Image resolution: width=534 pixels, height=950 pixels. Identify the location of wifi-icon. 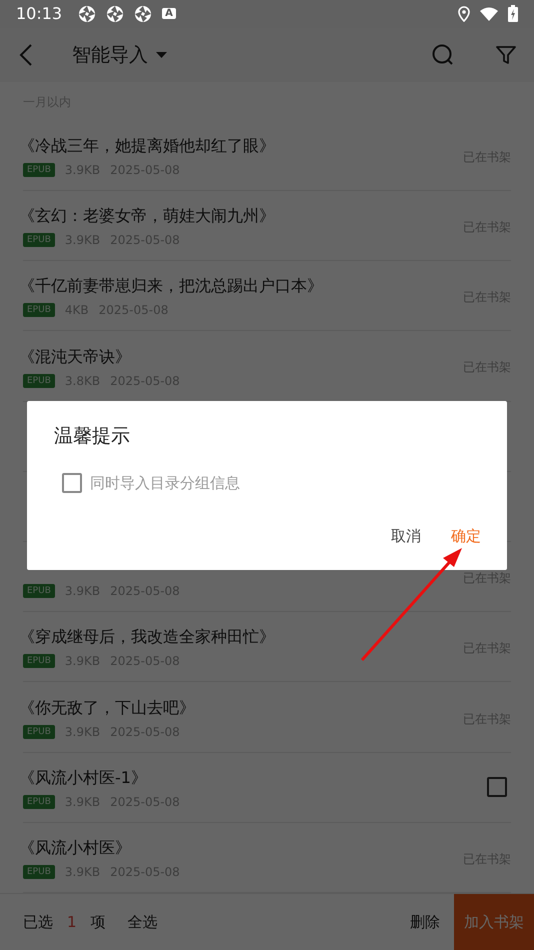
(489, 13).